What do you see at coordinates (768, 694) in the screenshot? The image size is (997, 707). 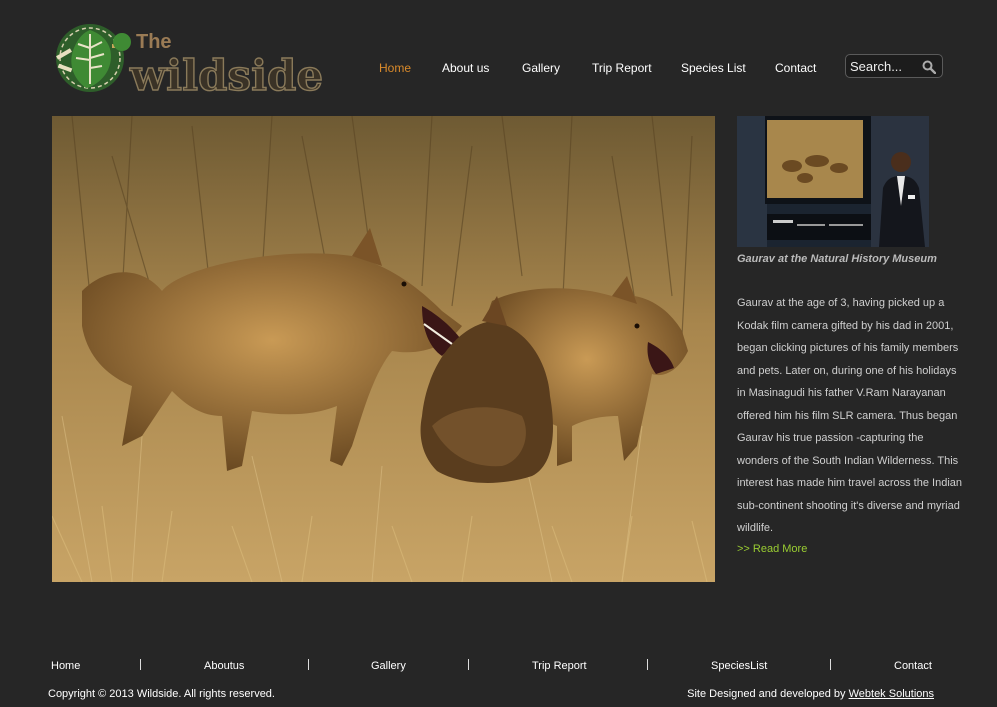 I see `credit-prefix: Site Designed and developed by` at bounding box center [768, 694].